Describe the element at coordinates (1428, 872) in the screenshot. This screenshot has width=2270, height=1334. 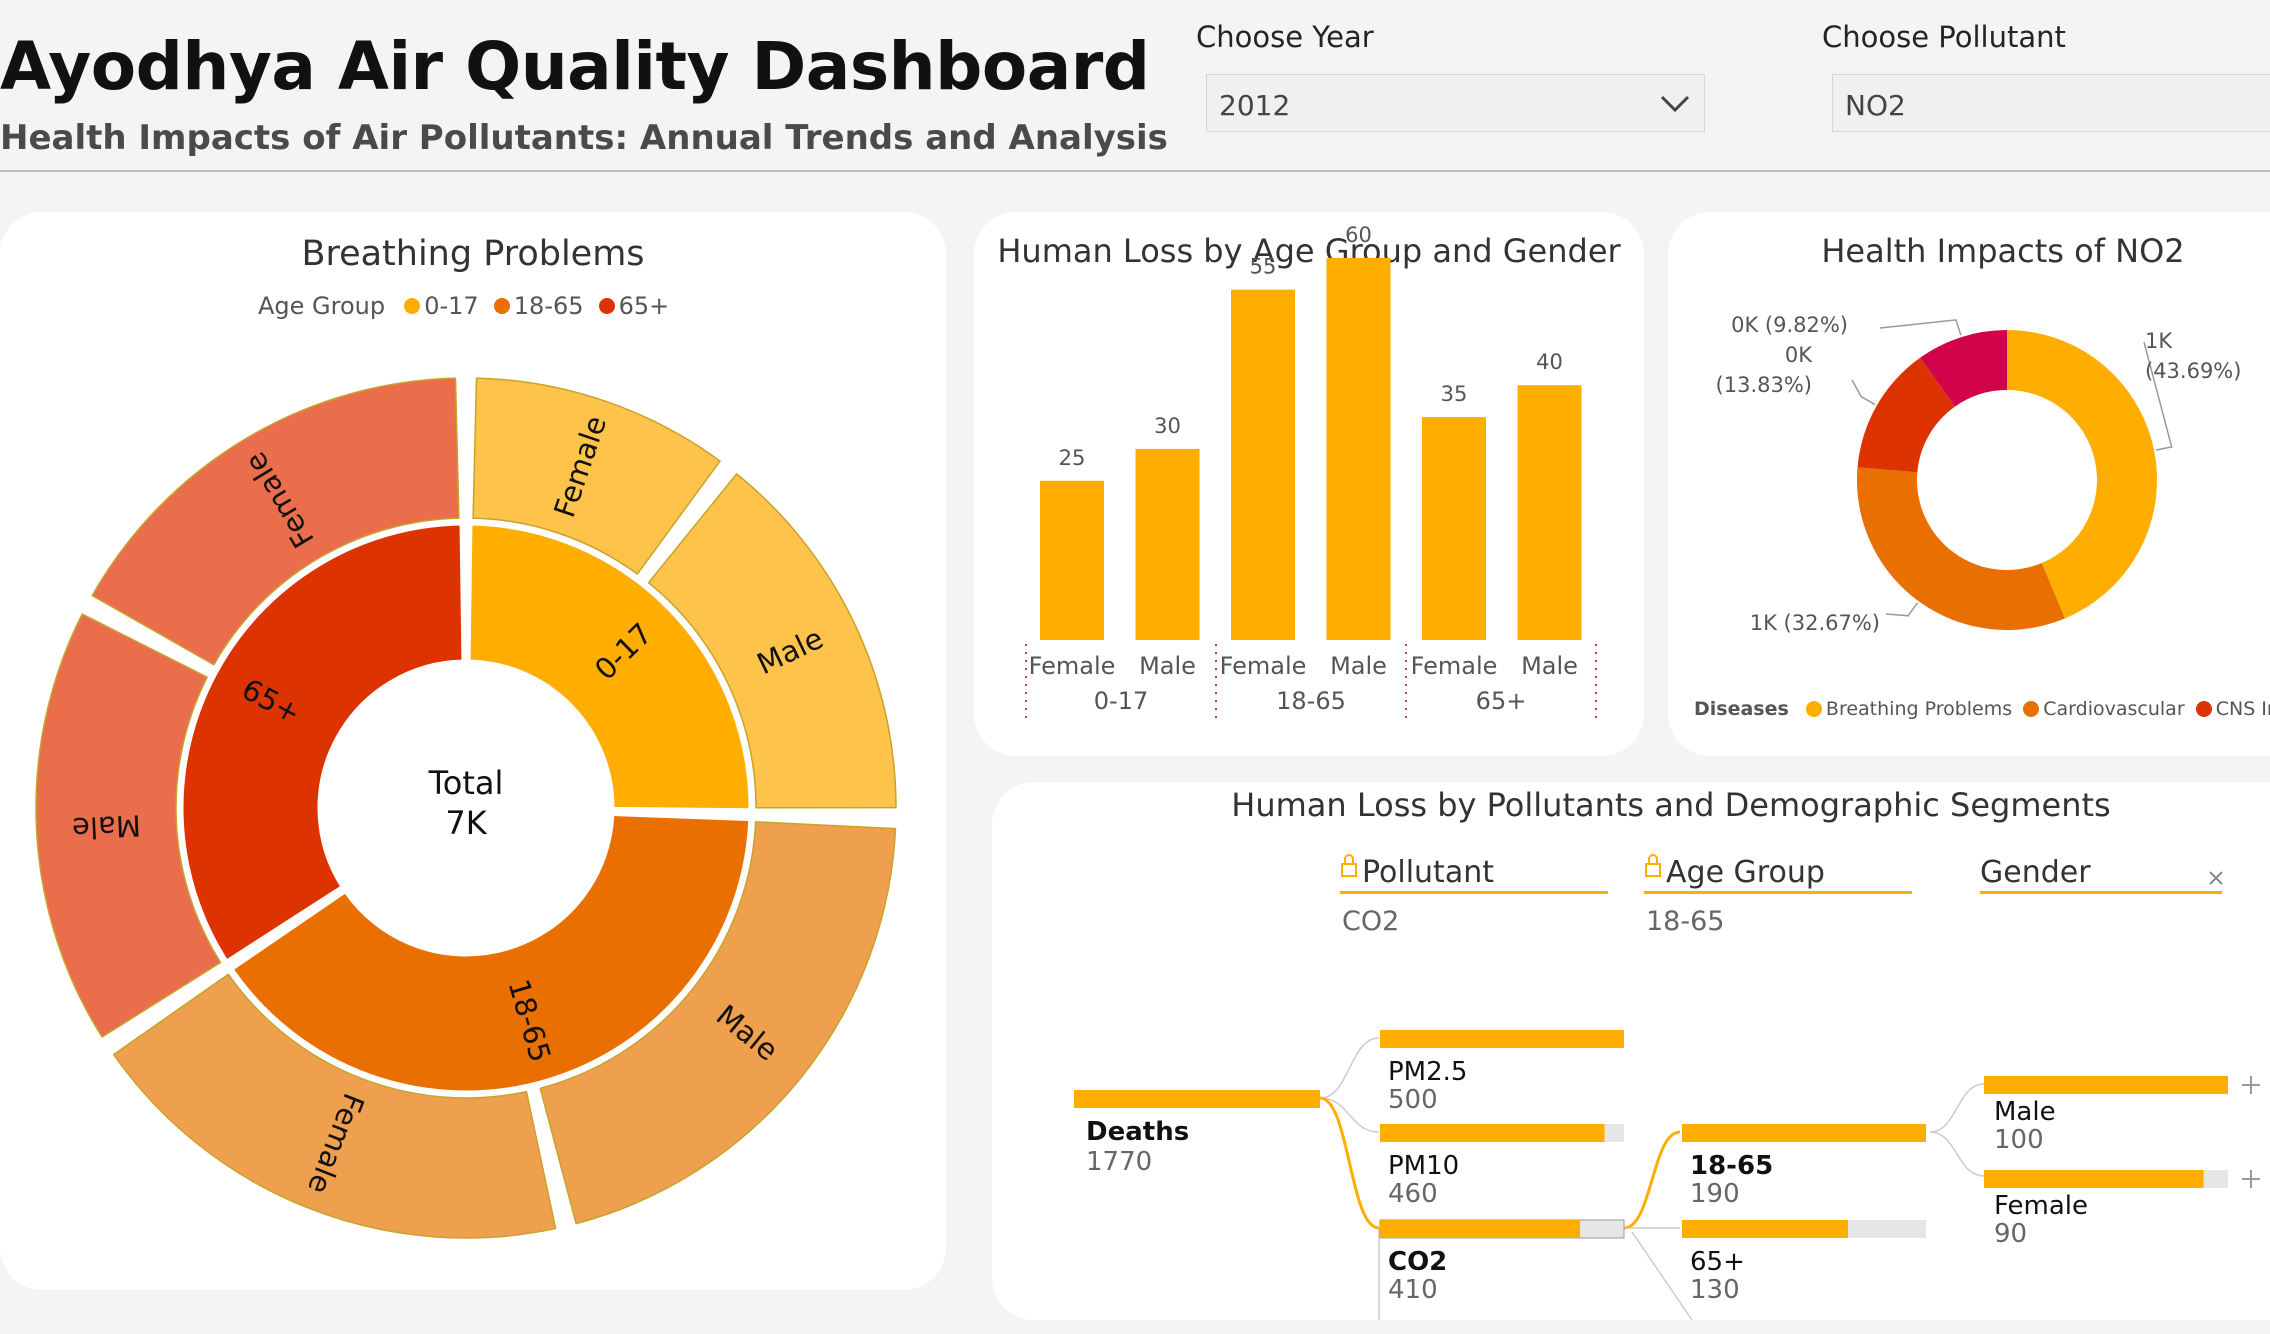
I see `level-header-pollutant: Pollutant` at that location.